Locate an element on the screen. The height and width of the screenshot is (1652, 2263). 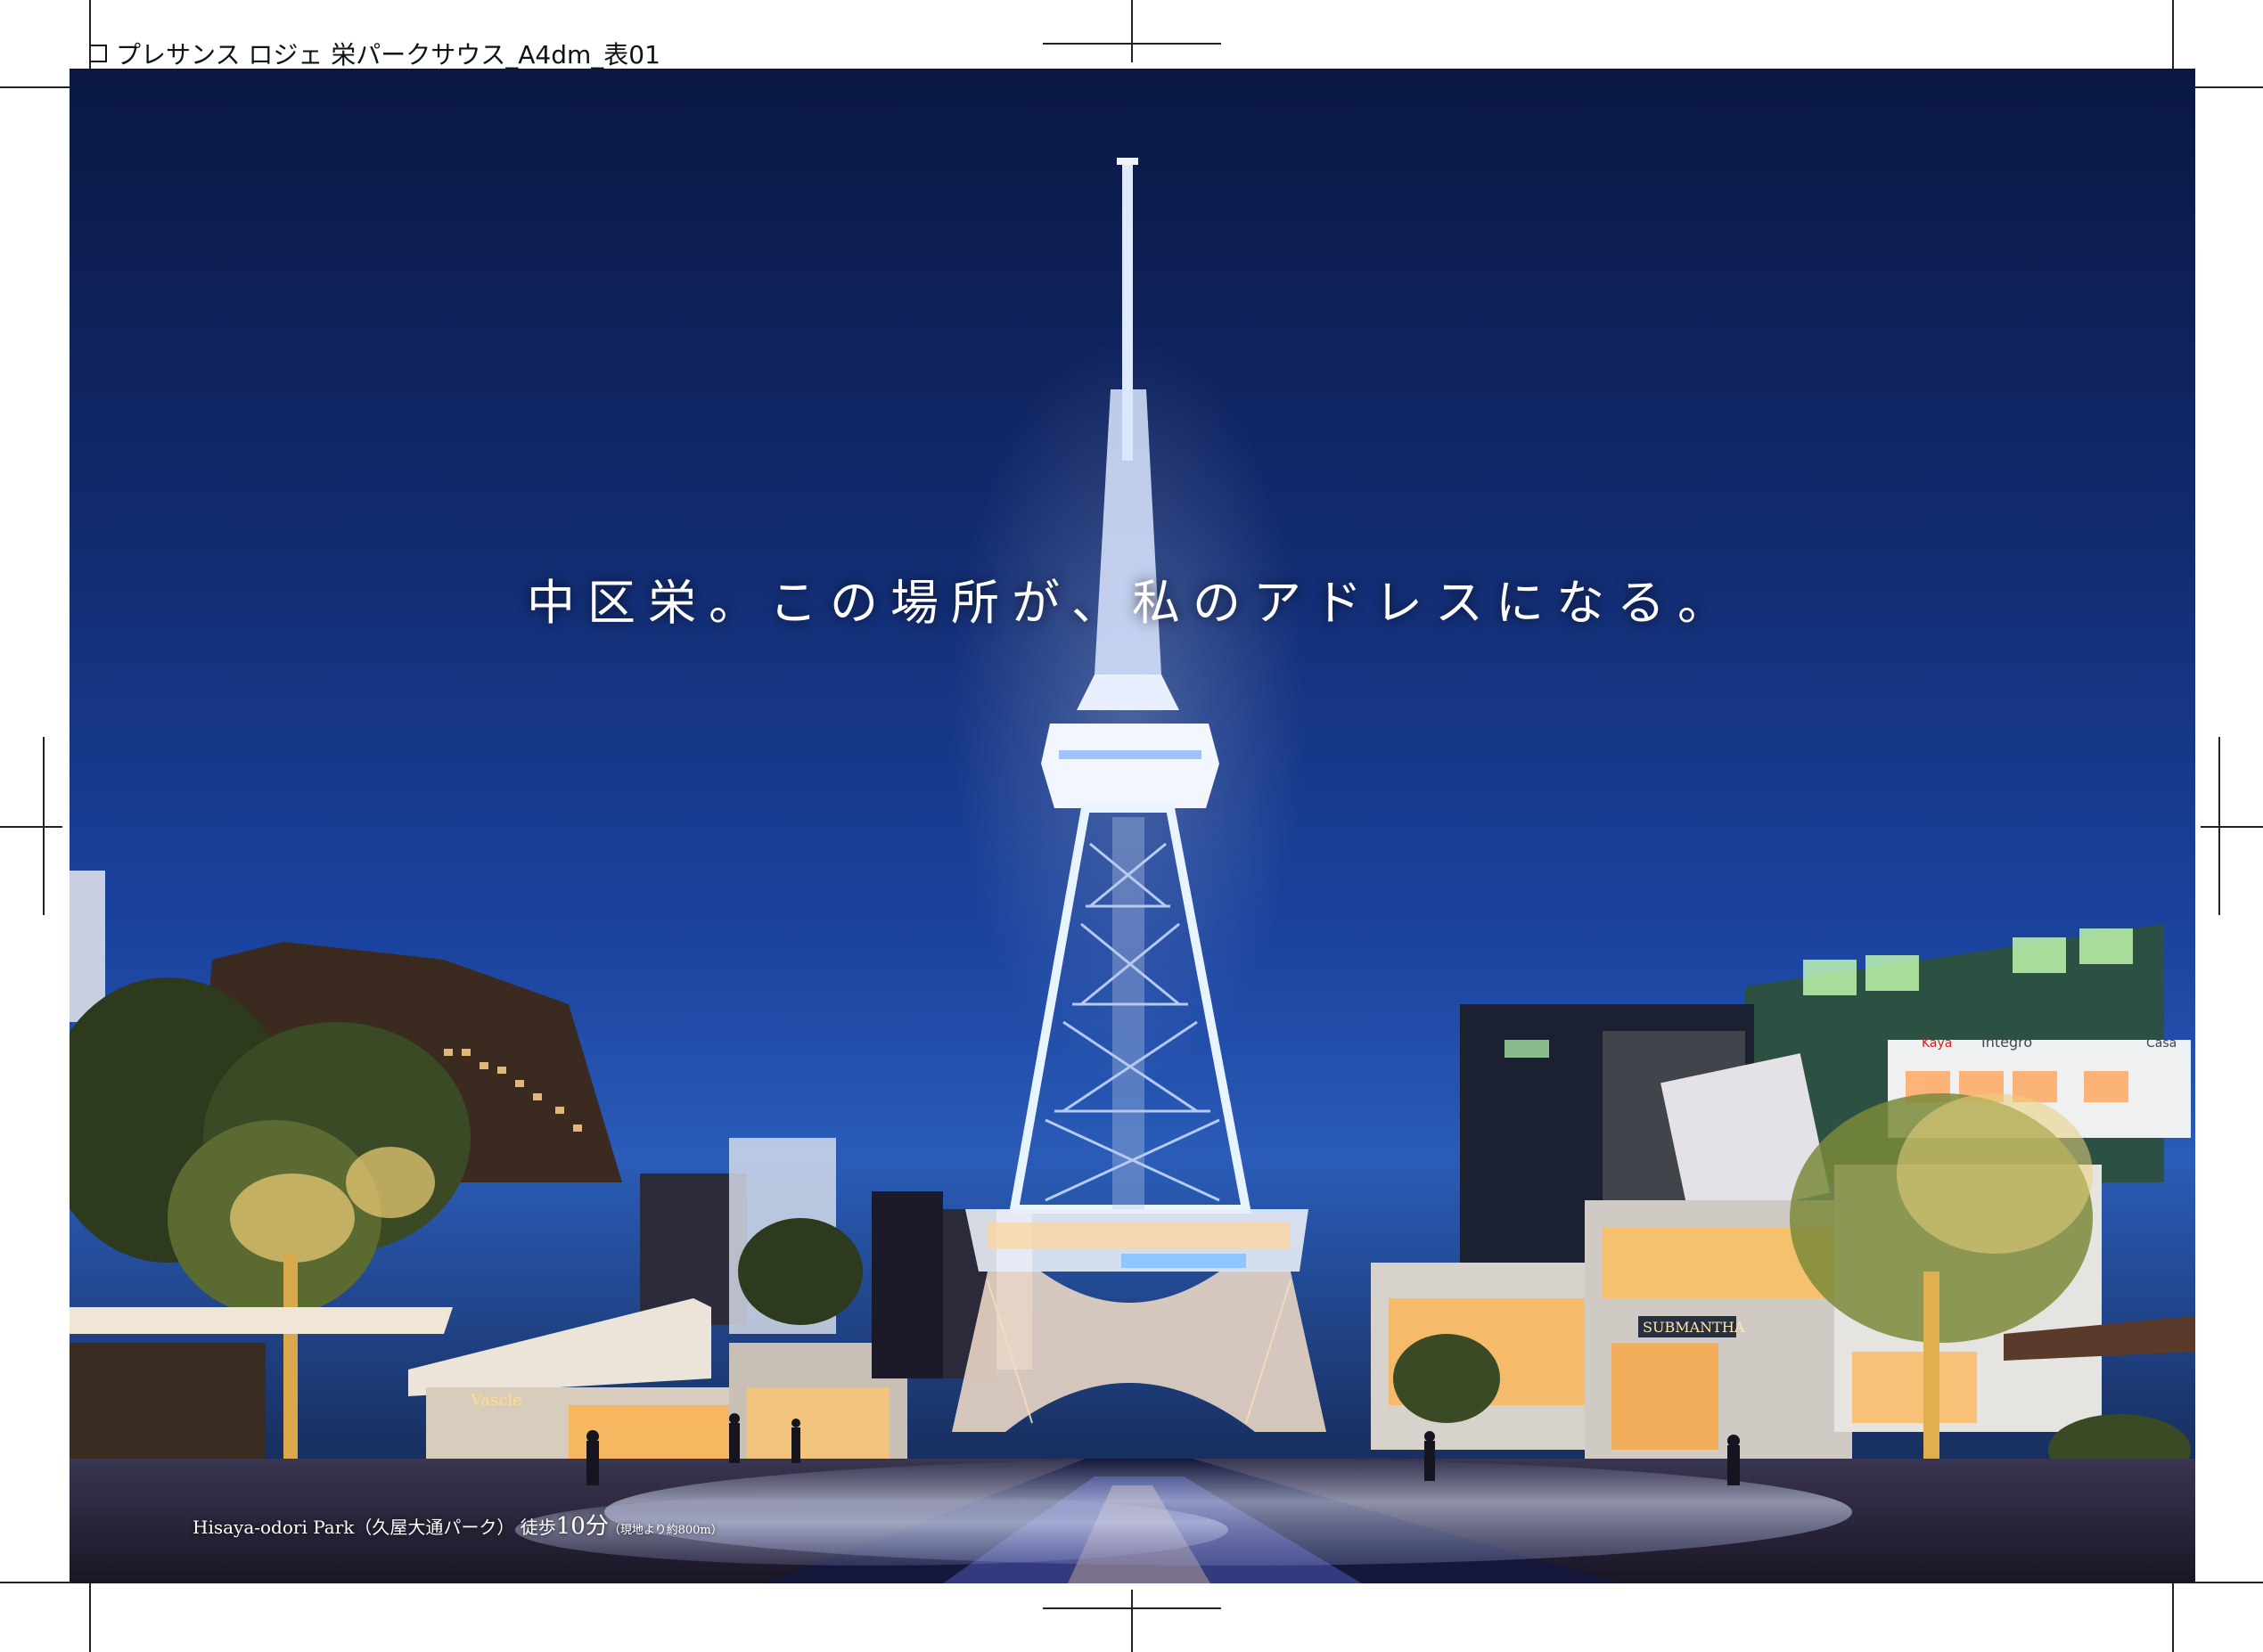
tree-trunk is located at coordinates (290, 1365).